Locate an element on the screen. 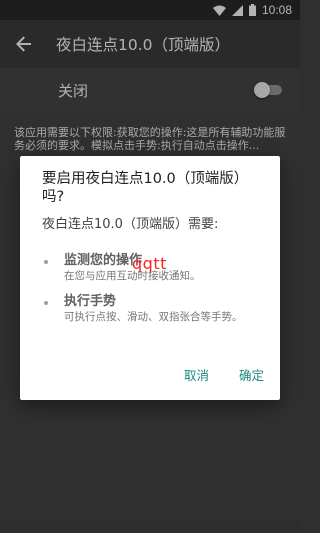  permission-desc: 可执行点按、滑动、双指张合等手势。 is located at coordinates (153, 317).